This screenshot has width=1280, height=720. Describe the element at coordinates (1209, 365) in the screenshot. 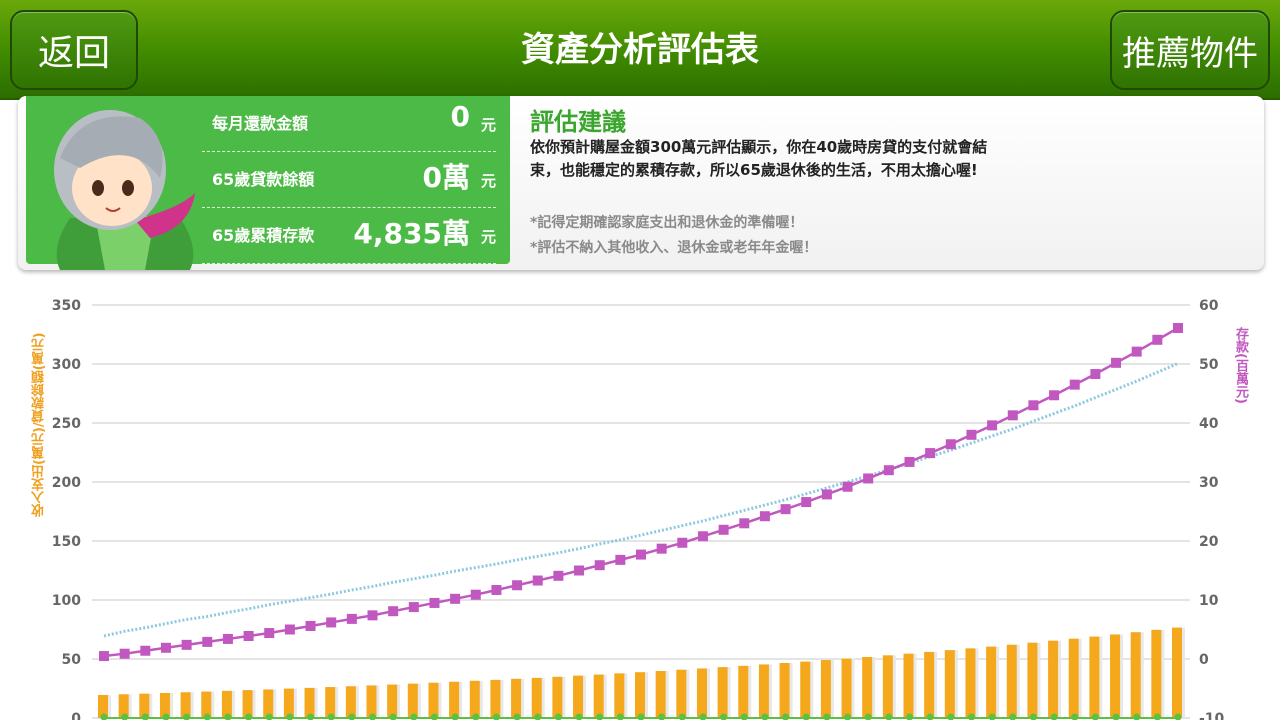

I see `right-tick-label: 50` at that location.